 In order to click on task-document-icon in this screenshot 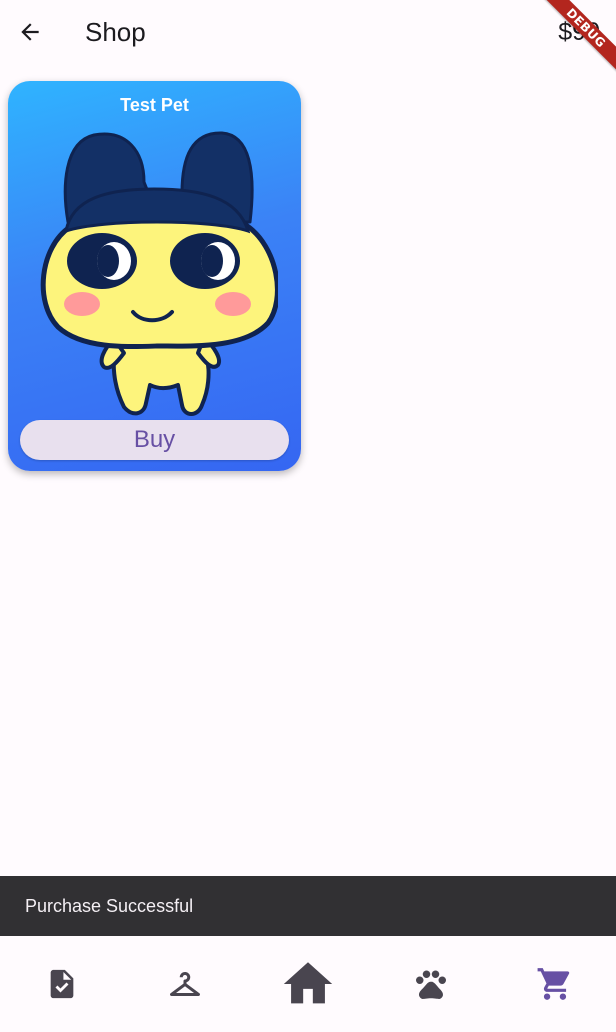, I will do `click(61, 984)`.